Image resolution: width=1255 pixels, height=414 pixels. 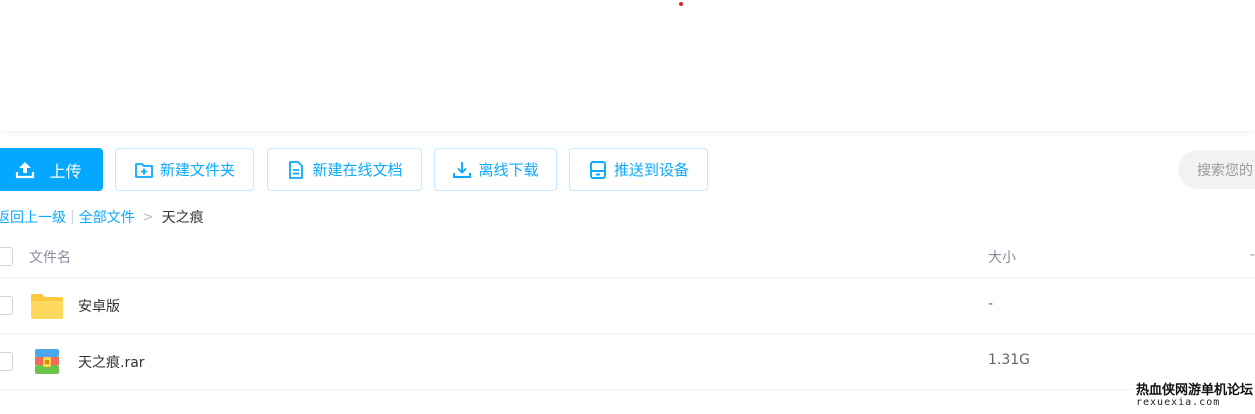 What do you see at coordinates (627, 306) in the screenshot?
I see `table-row: 安卓版 -` at bounding box center [627, 306].